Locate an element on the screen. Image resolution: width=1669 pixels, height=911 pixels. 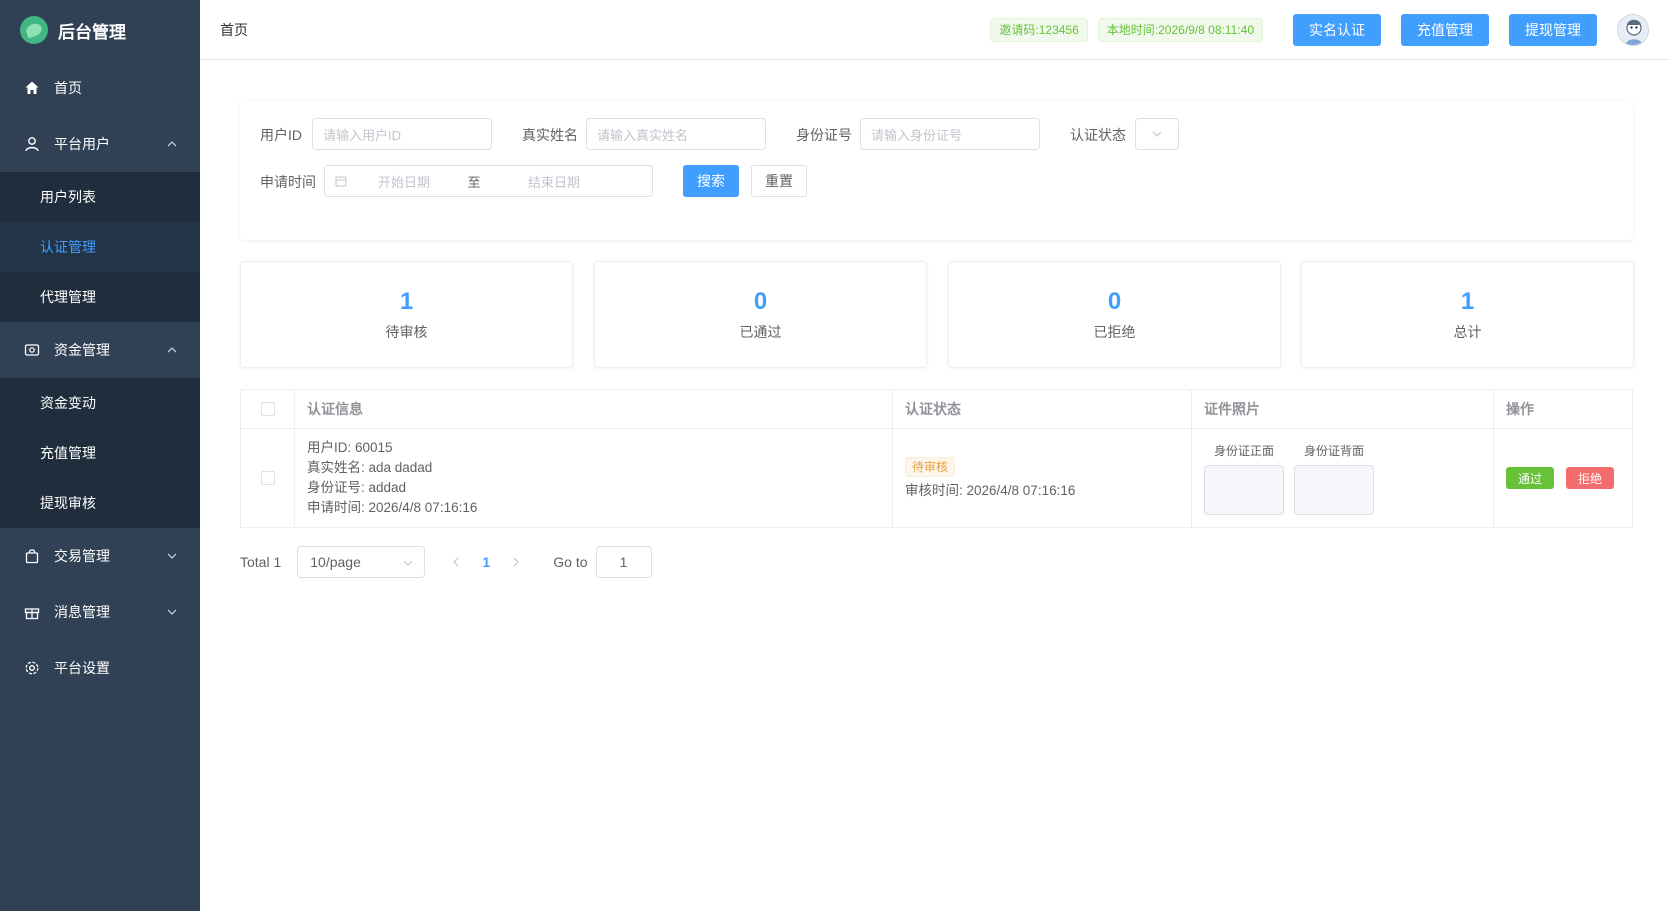
calendar-icon is located at coordinates (342, 181).